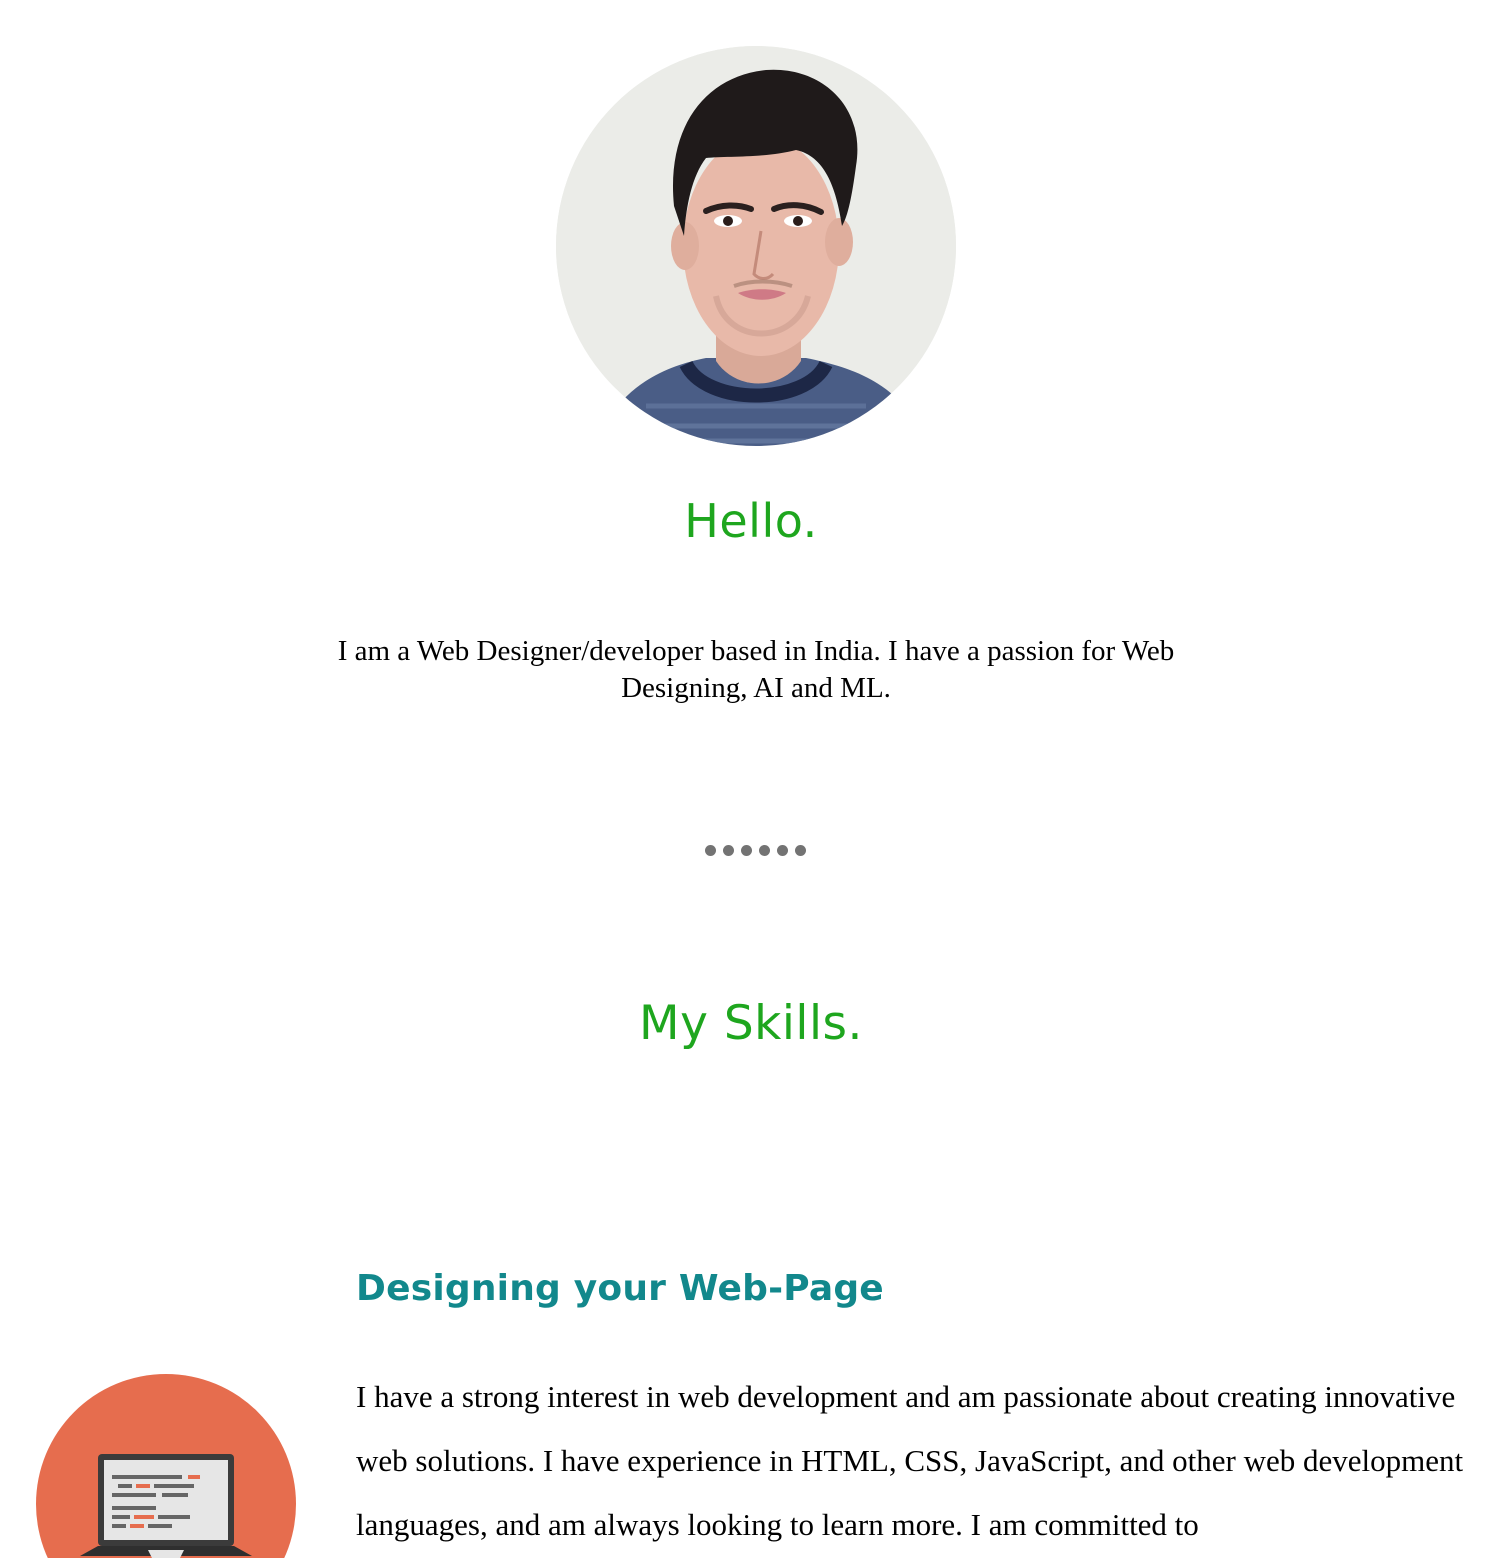  I want to click on avatar-portrait-image, so click(756, 246).